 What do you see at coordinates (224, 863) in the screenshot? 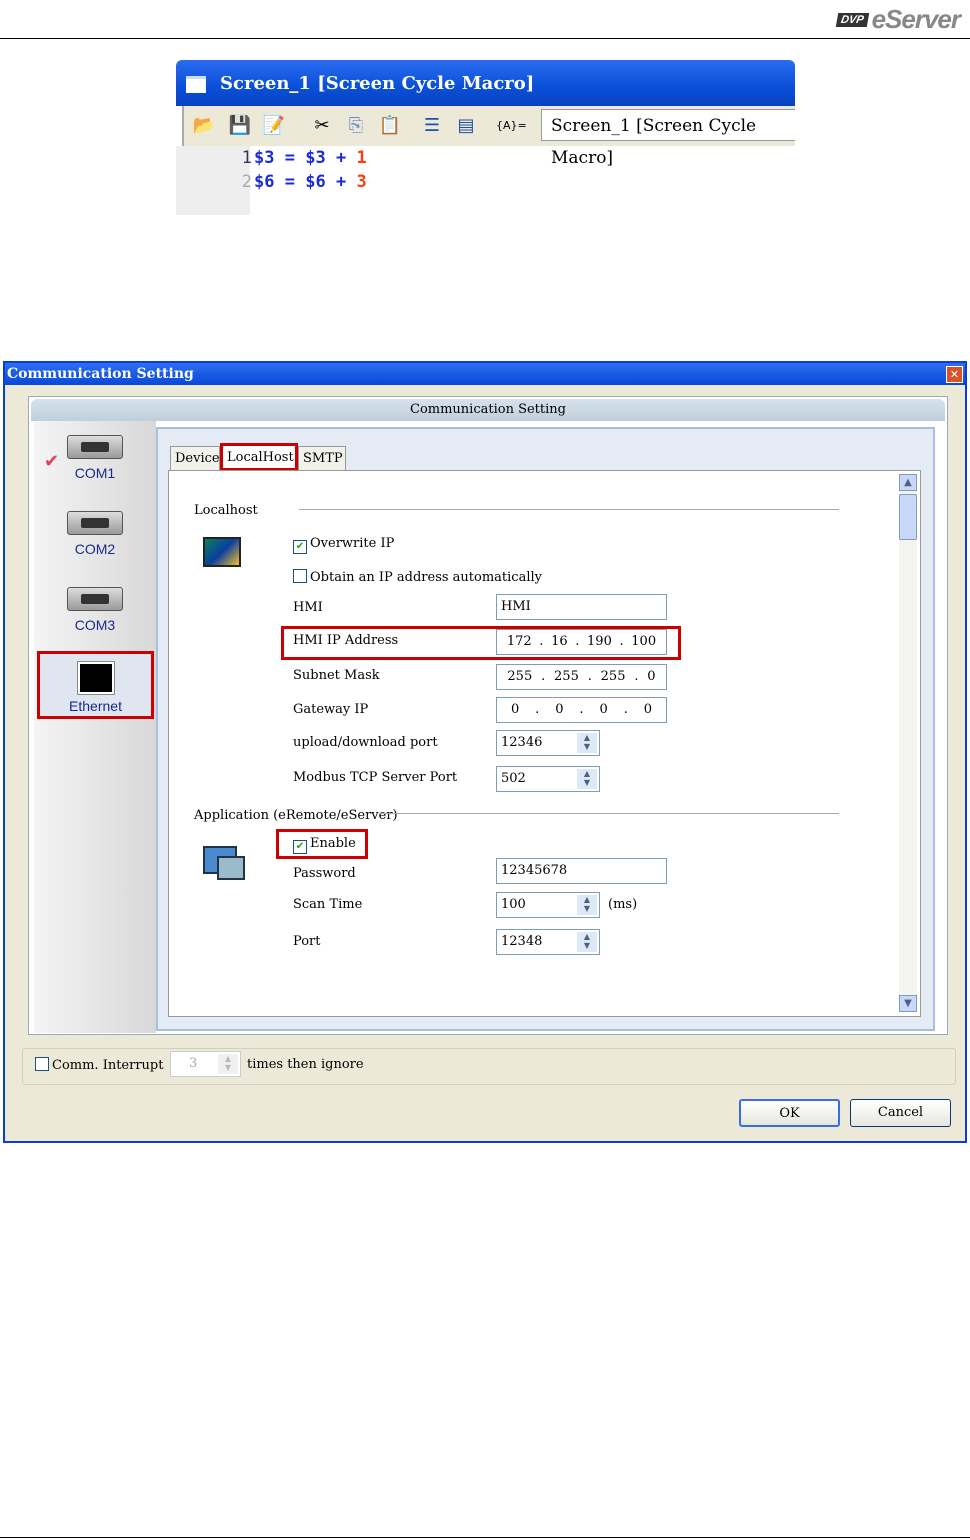
I see `application-icon` at bounding box center [224, 863].